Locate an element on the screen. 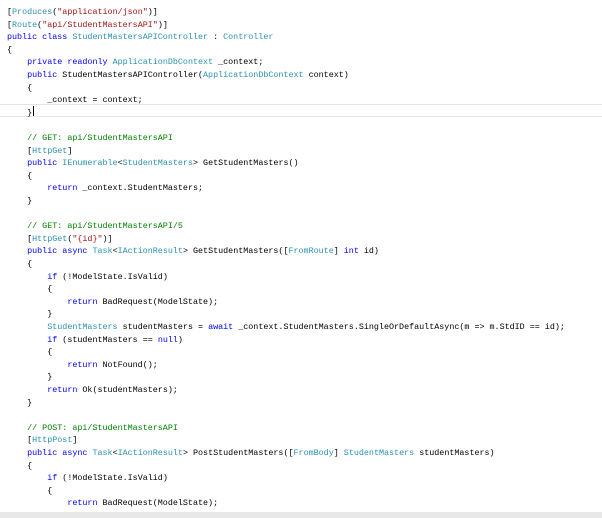 The height and width of the screenshot is (518, 602). code-line: [HttpPost] is located at coordinates (42, 440).